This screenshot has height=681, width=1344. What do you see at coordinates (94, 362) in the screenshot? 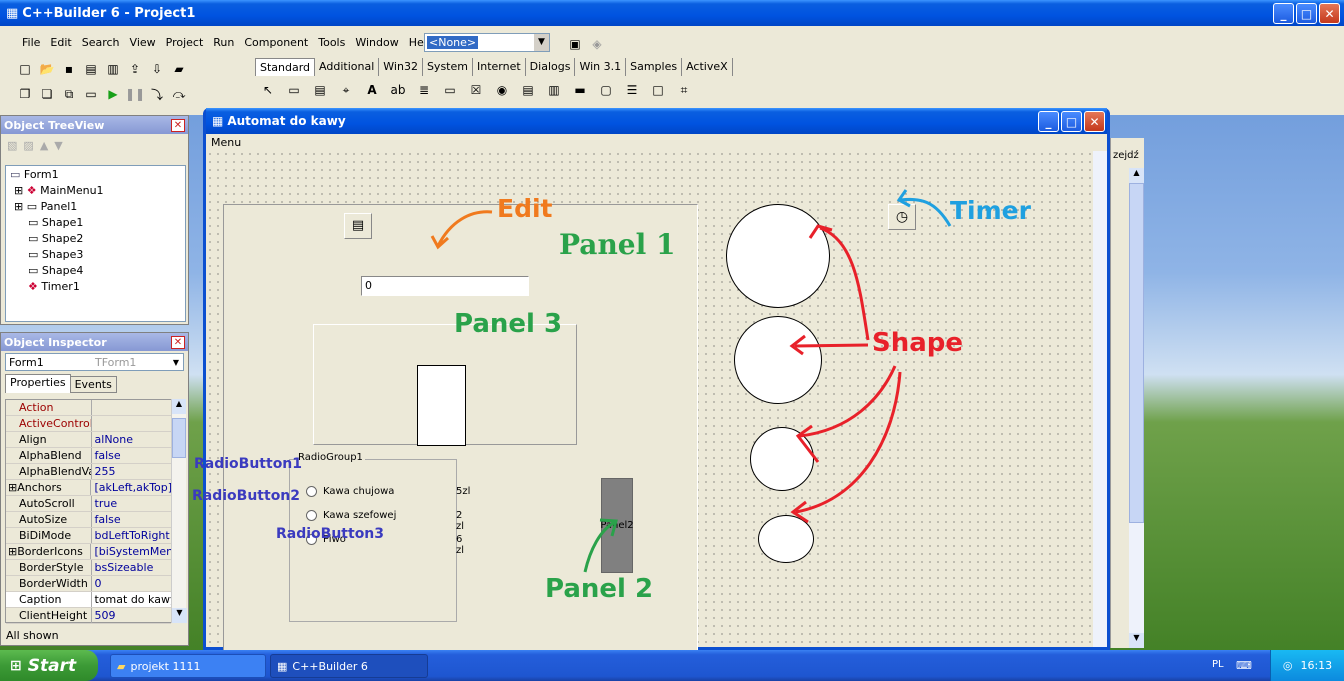
I see `object-selector: Form1 TForm1 ▼` at bounding box center [94, 362].